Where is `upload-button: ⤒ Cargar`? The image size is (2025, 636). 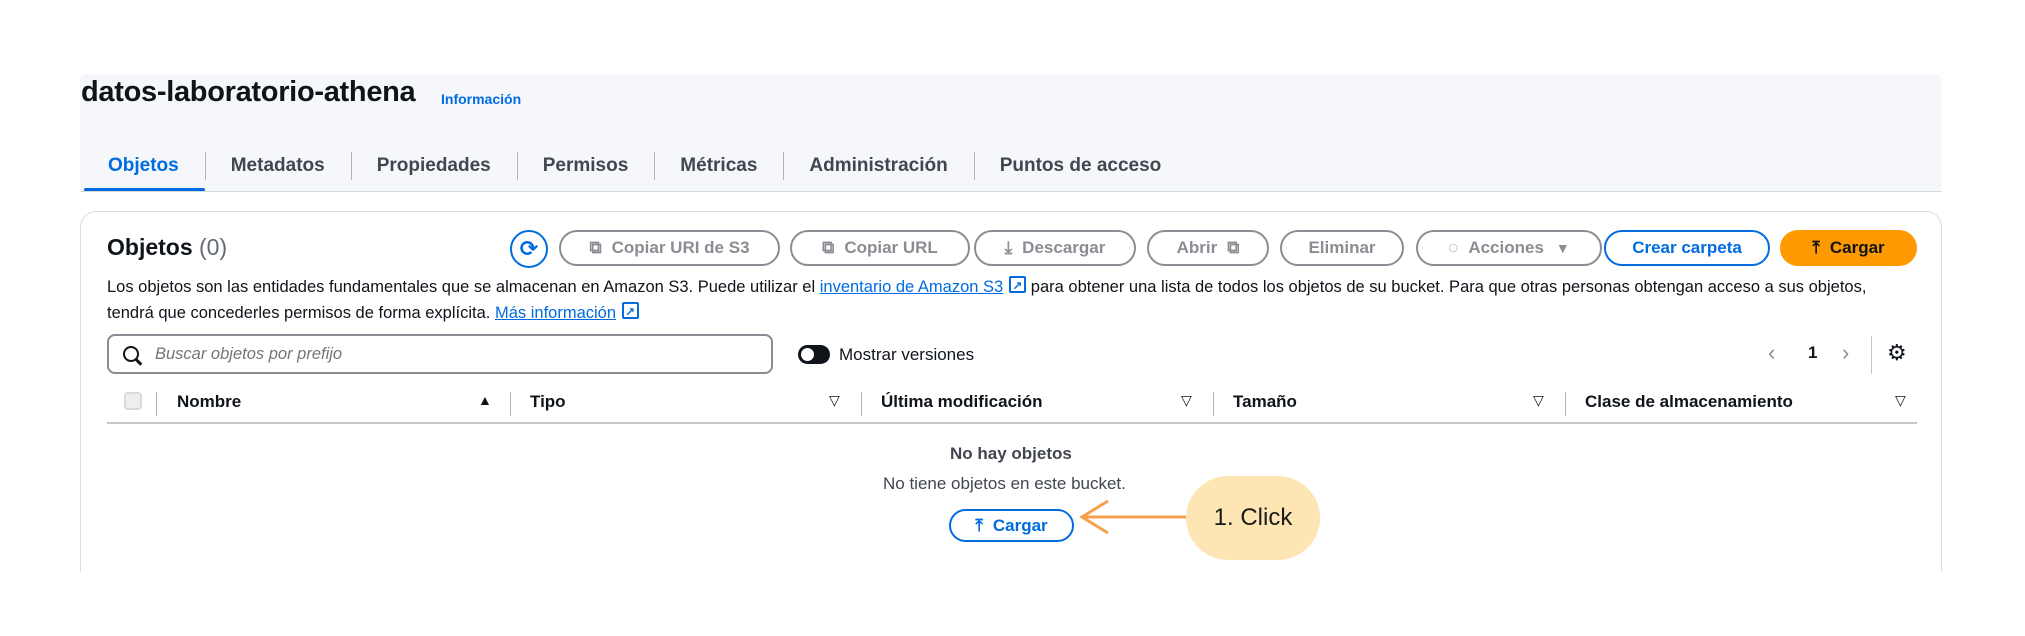 upload-button: ⤒ Cargar is located at coordinates (1848, 248).